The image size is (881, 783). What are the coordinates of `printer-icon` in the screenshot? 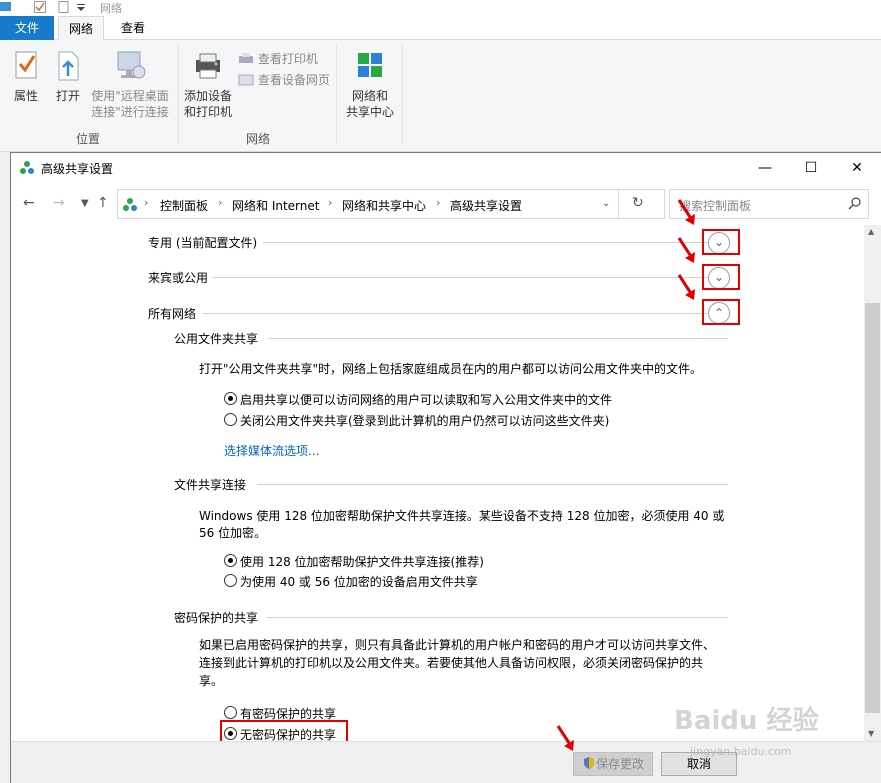 It's located at (208, 66).